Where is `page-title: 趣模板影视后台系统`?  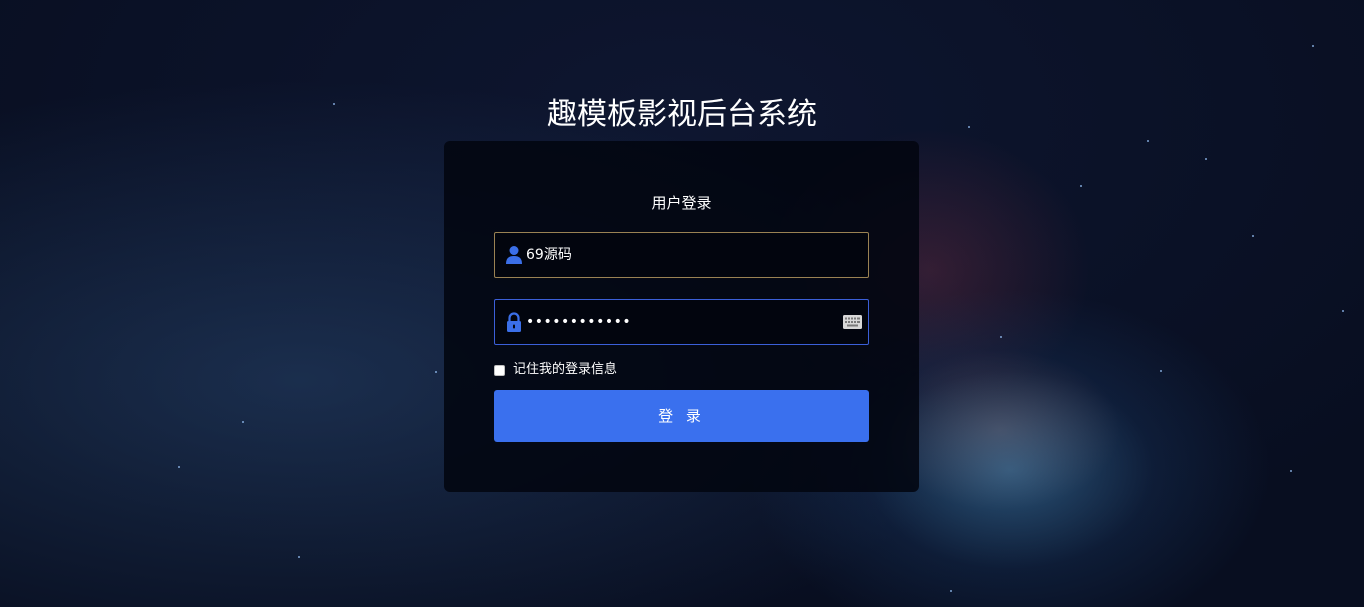 page-title: 趣模板影视后台系统 is located at coordinates (682, 114).